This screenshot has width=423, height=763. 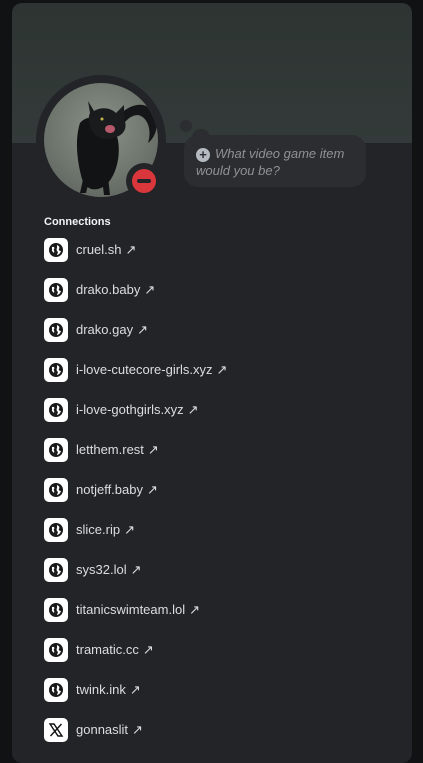 I want to click on connection-item: drako.gay ↗, so click(x=135, y=338).